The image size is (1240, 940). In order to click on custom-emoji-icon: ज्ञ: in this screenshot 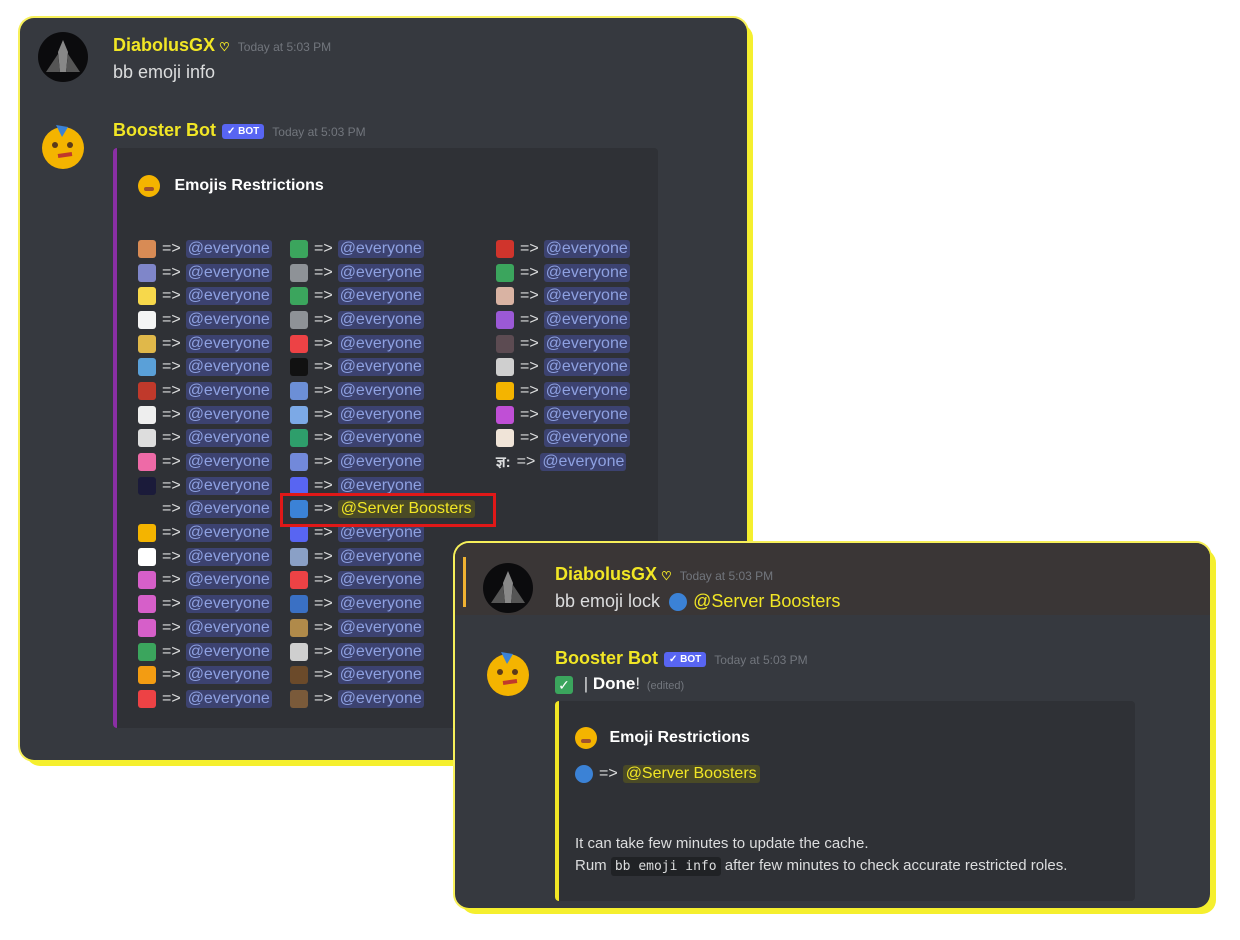, I will do `click(503, 462)`.